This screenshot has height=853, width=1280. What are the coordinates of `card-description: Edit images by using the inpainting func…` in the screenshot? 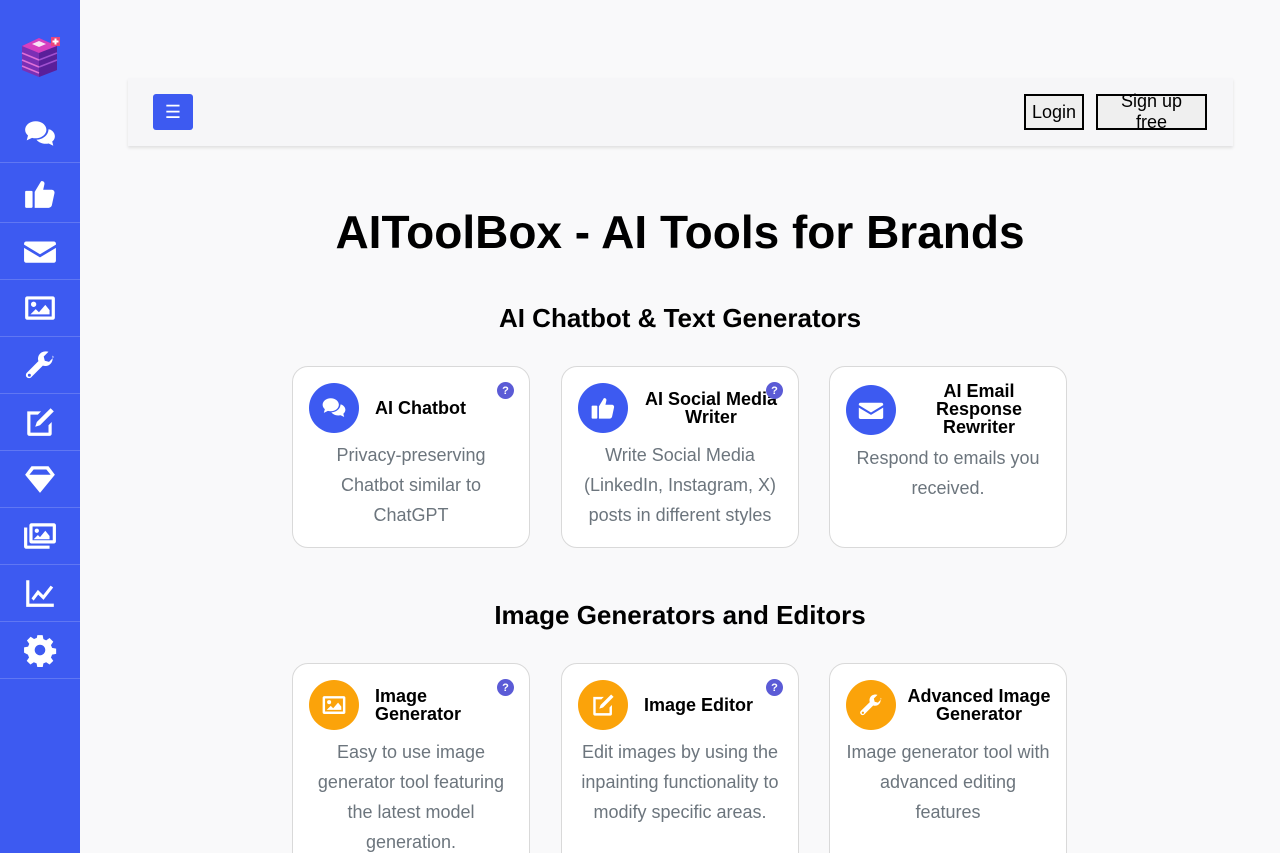 It's located at (680, 782).